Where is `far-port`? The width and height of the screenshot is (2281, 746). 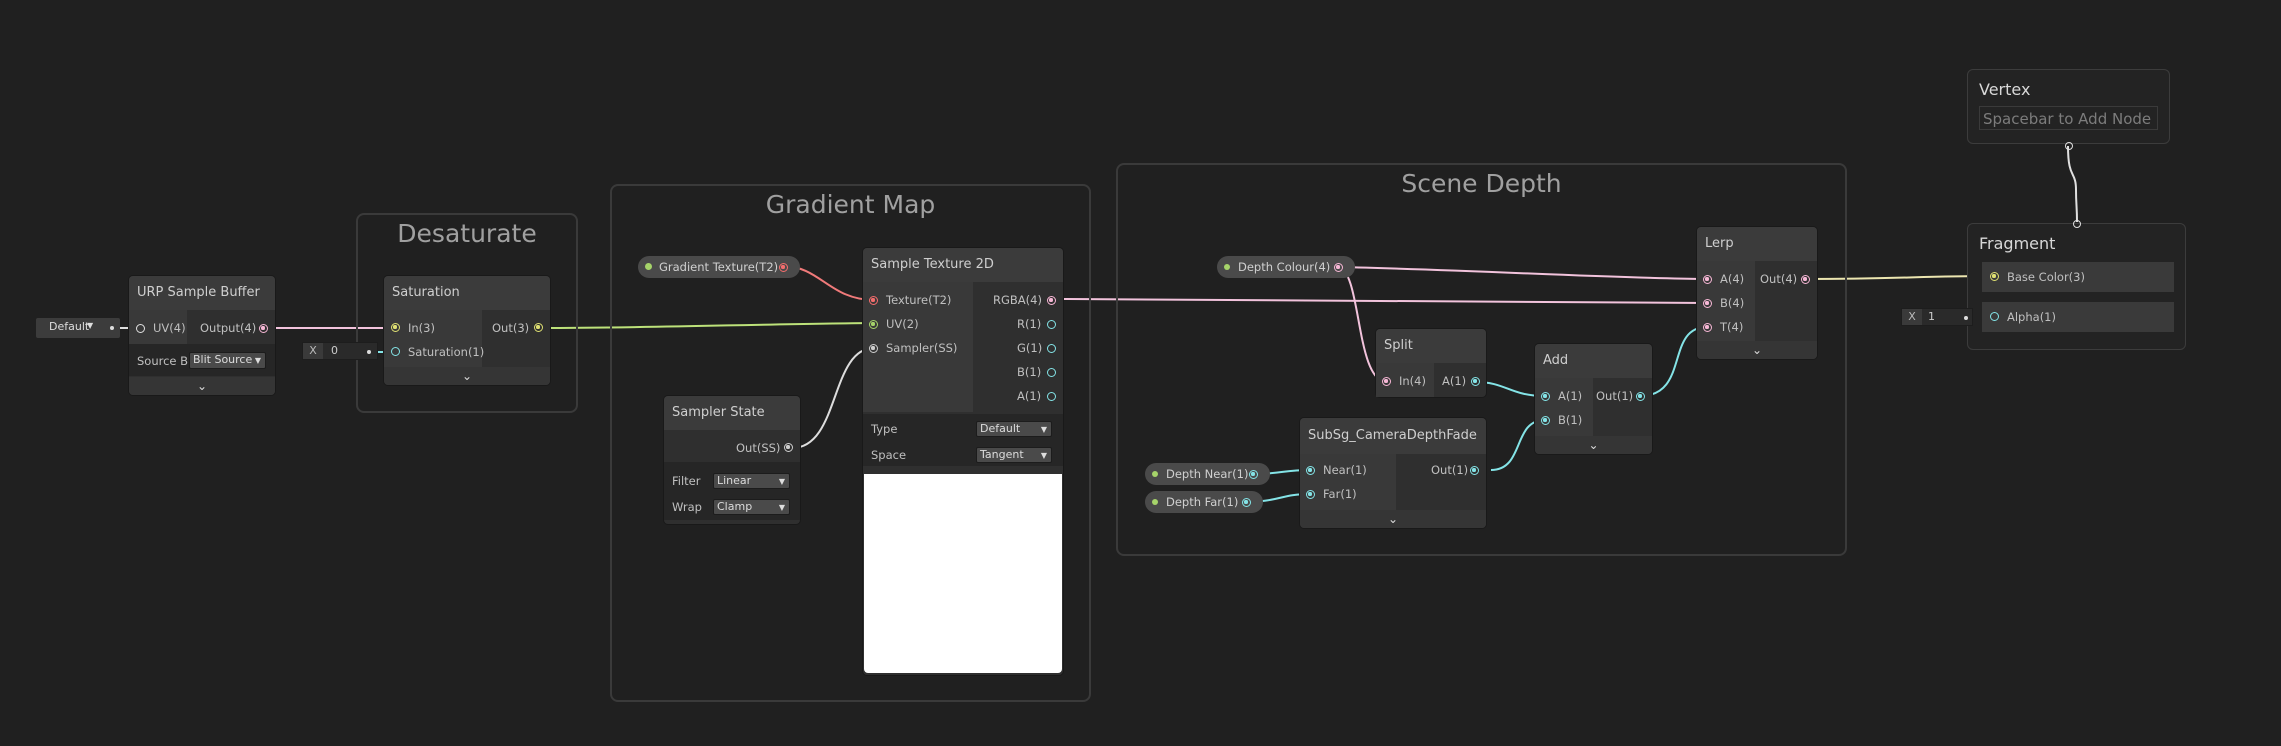 far-port is located at coordinates (1310, 494).